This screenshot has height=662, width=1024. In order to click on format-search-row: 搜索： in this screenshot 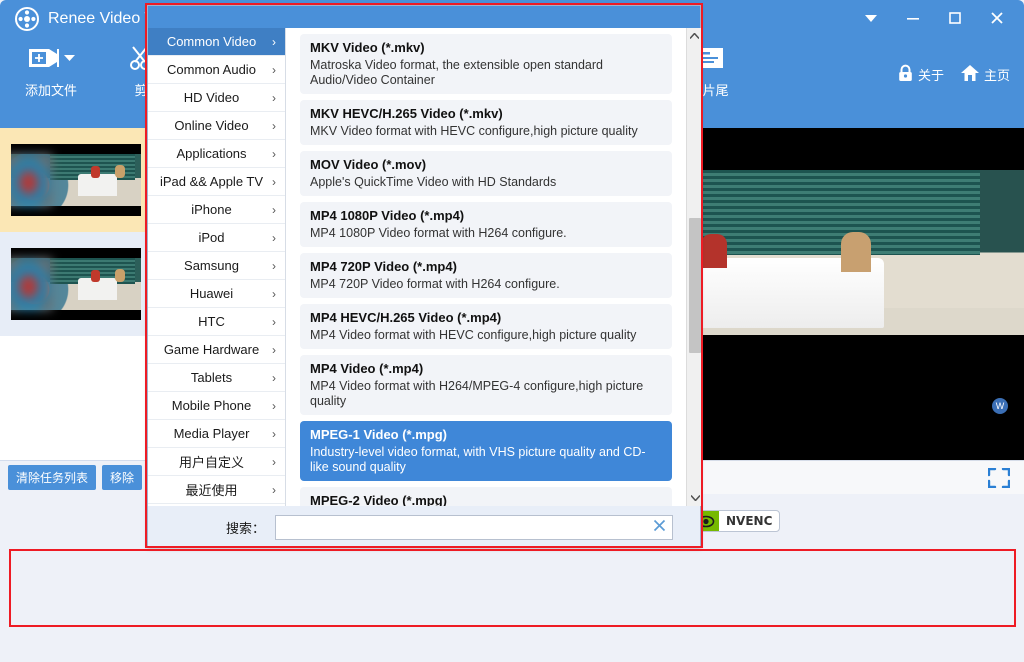, I will do `click(425, 527)`.